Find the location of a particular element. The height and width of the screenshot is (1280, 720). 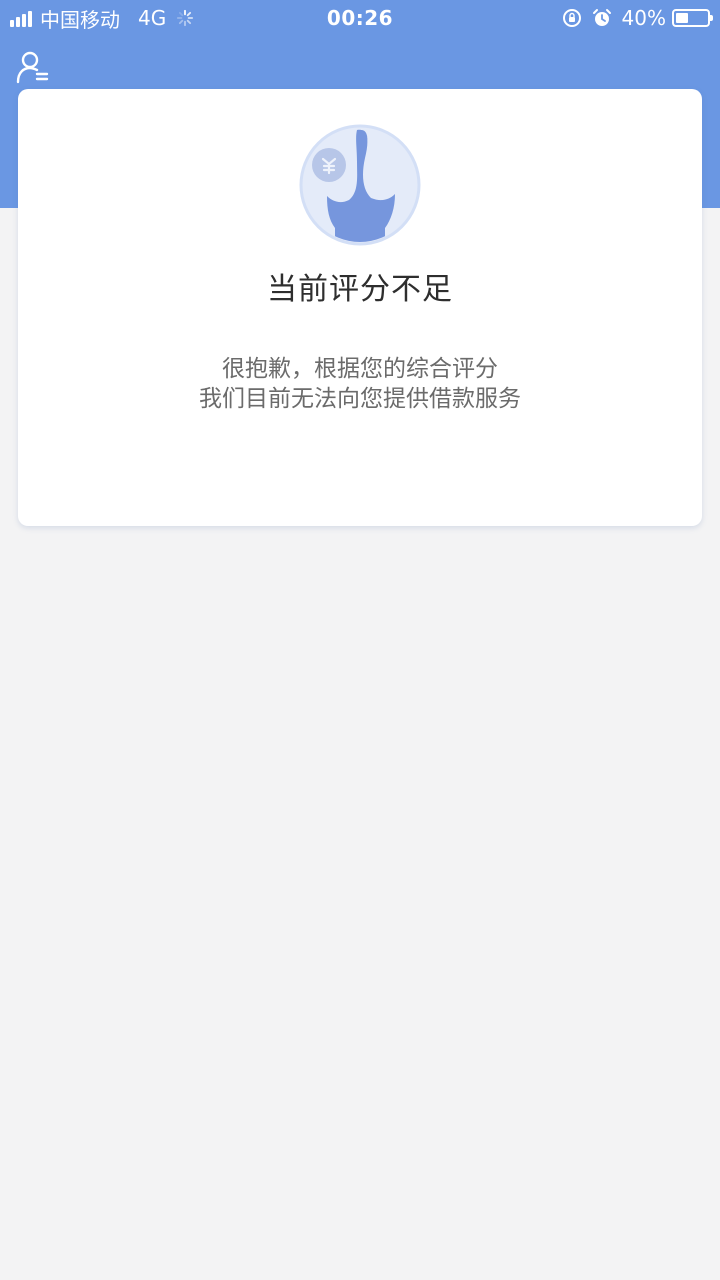

battery-fill is located at coordinates (682, 18).